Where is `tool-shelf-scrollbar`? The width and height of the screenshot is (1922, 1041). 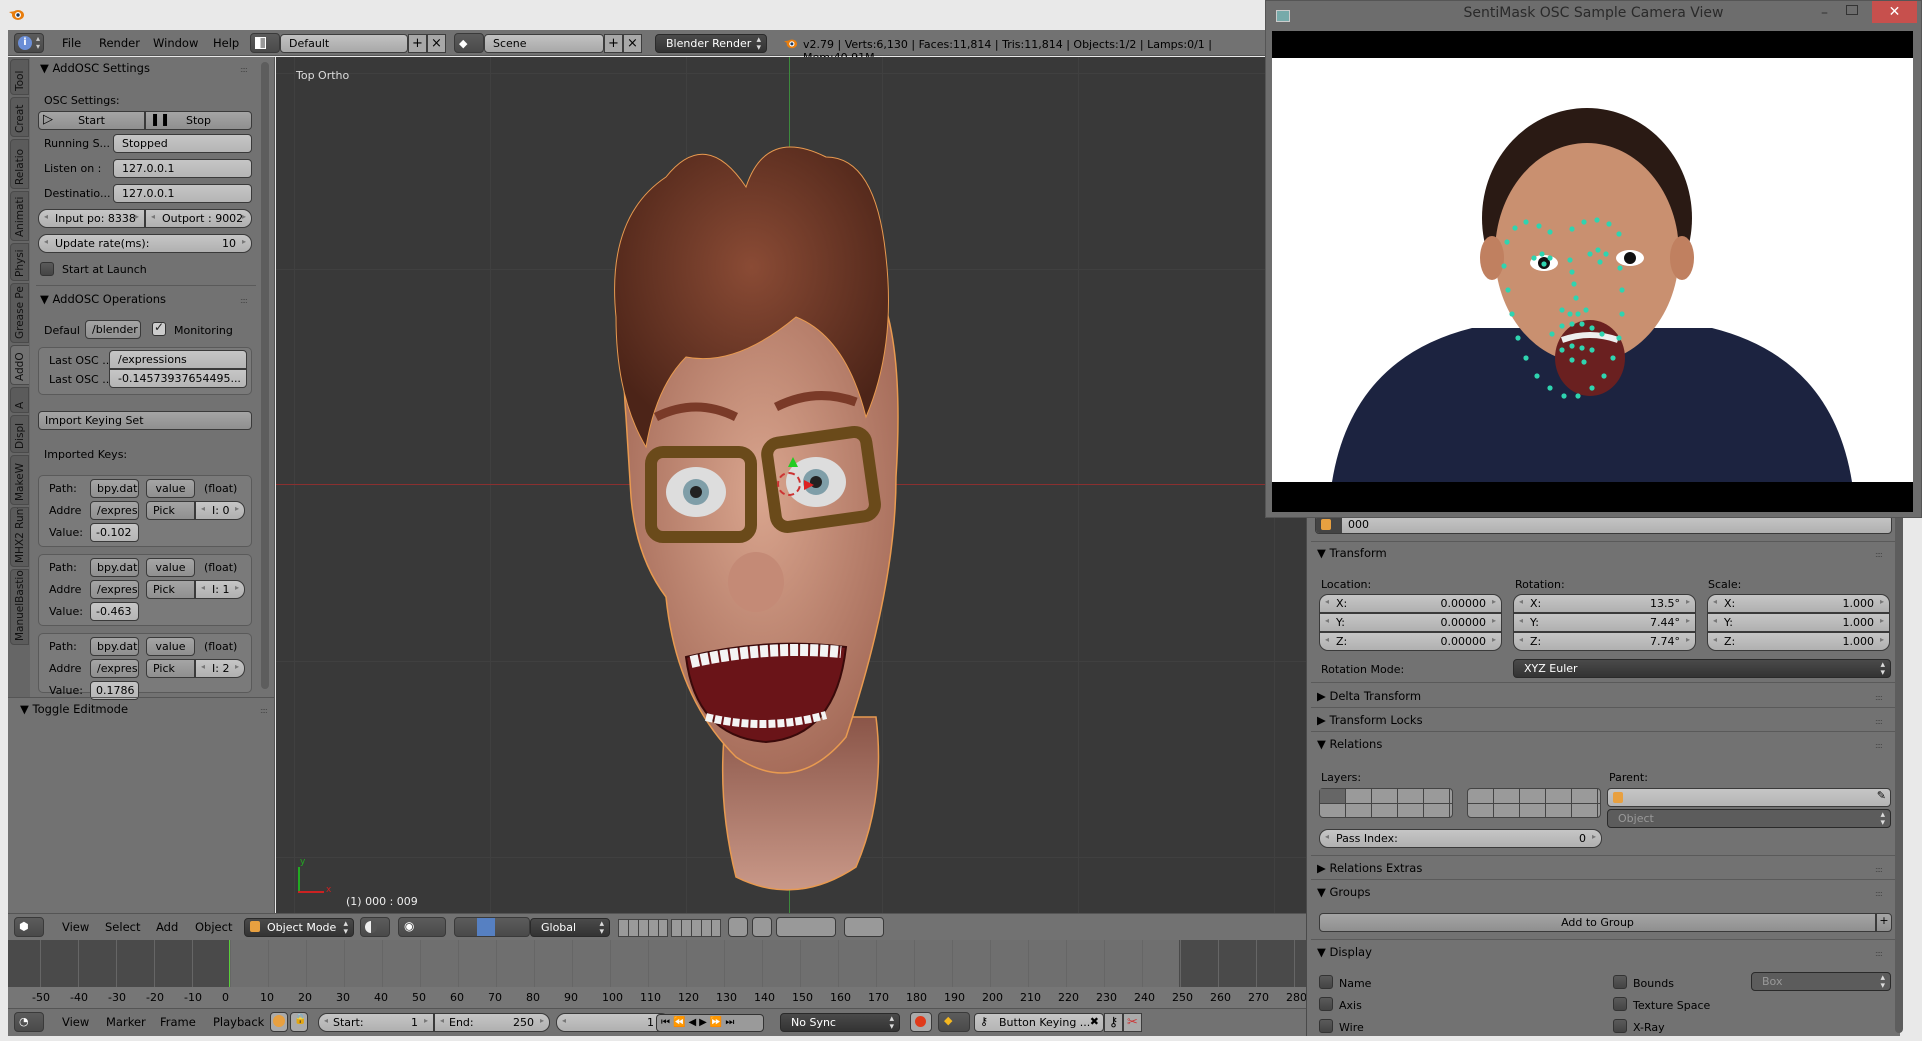 tool-shelf-scrollbar is located at coordinates (265, 375).